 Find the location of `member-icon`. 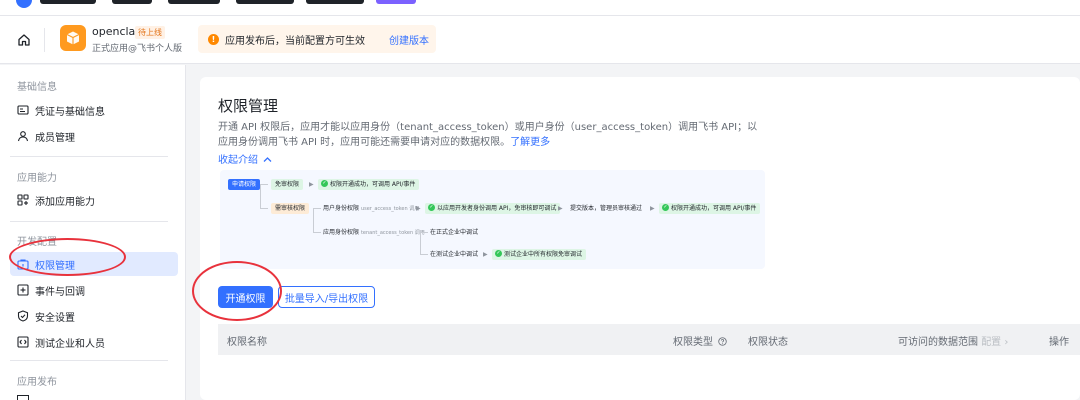

member-icon is located at coordinates (23, 136).